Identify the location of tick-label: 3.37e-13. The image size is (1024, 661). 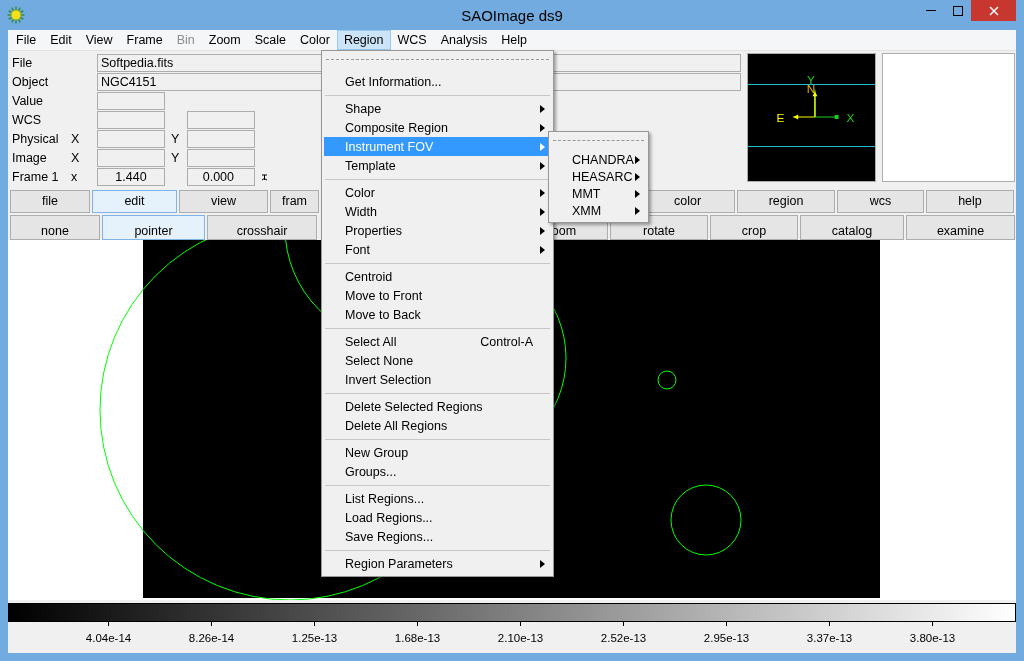
(829, 638).